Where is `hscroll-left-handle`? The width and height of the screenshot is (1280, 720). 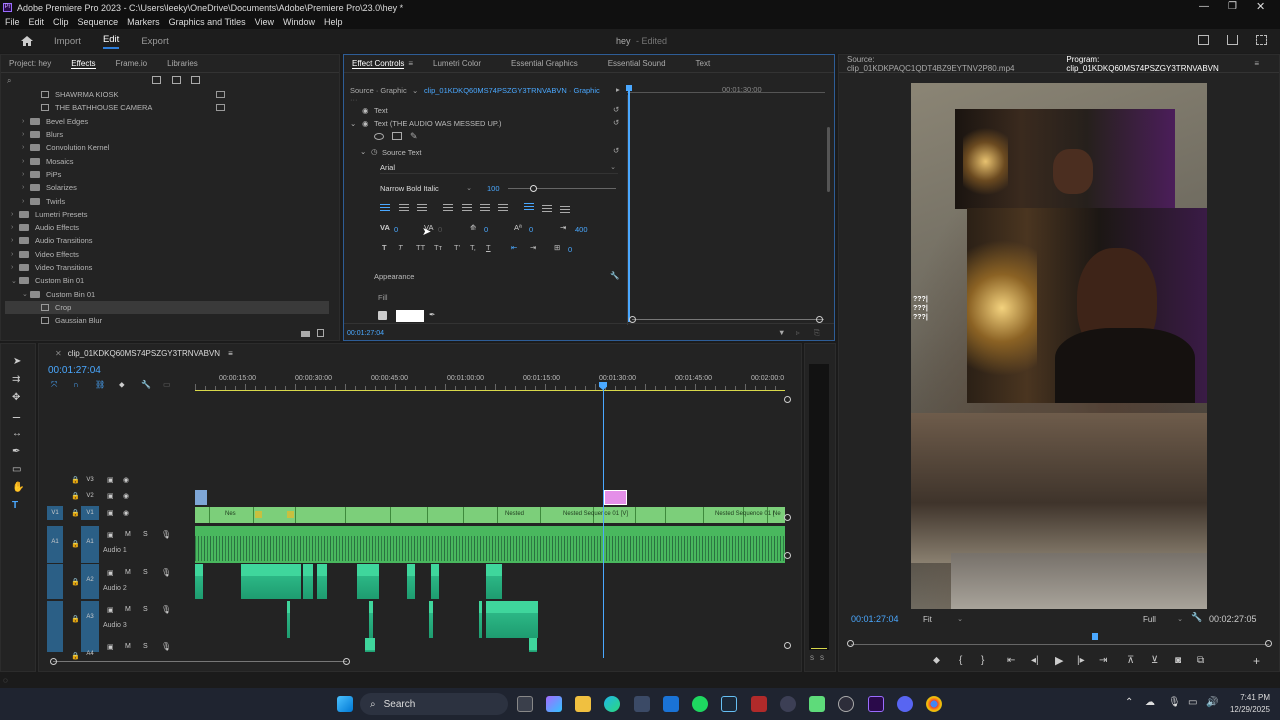
hscroll-left-handle is located at coordinates (53, 661).